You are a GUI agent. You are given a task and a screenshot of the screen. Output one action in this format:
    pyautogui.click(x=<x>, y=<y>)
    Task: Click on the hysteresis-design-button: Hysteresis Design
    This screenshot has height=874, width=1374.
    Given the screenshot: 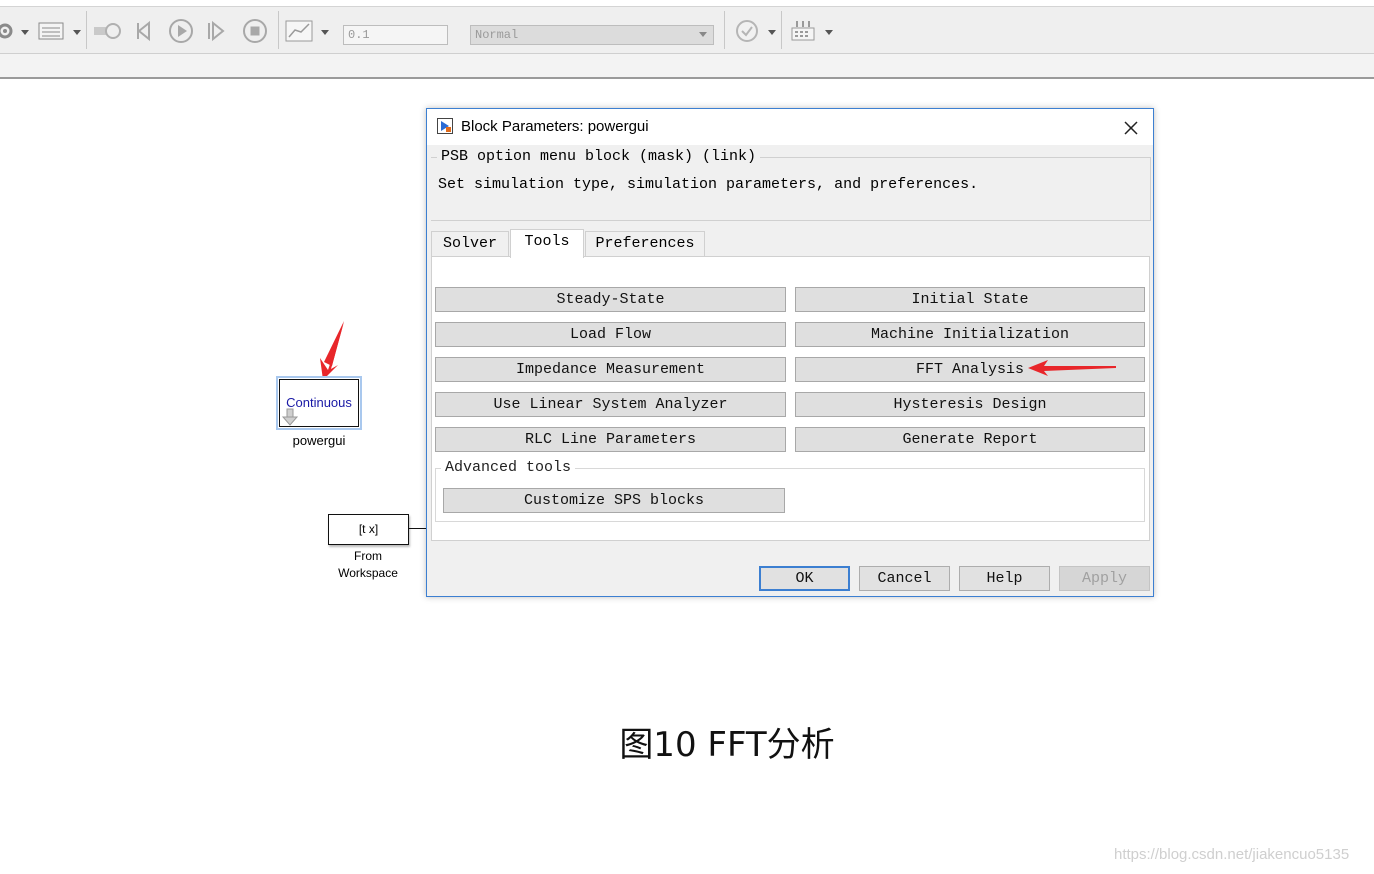 What is the action you would take?
    pyautogui.click(x=970, y=404)
    